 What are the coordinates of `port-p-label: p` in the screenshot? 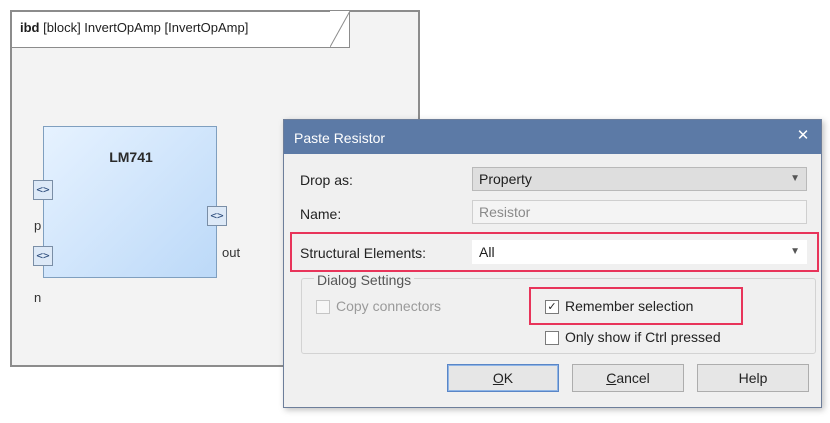 It's located at (38, 225).